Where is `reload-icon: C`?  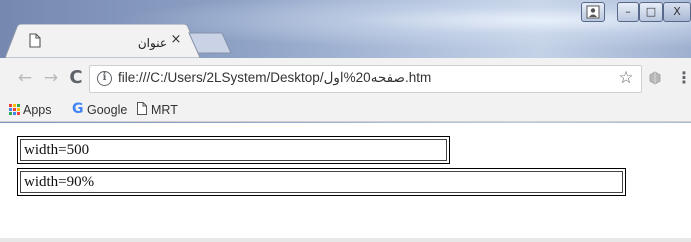 reload-icon: C is located at coordinates (76, 78).